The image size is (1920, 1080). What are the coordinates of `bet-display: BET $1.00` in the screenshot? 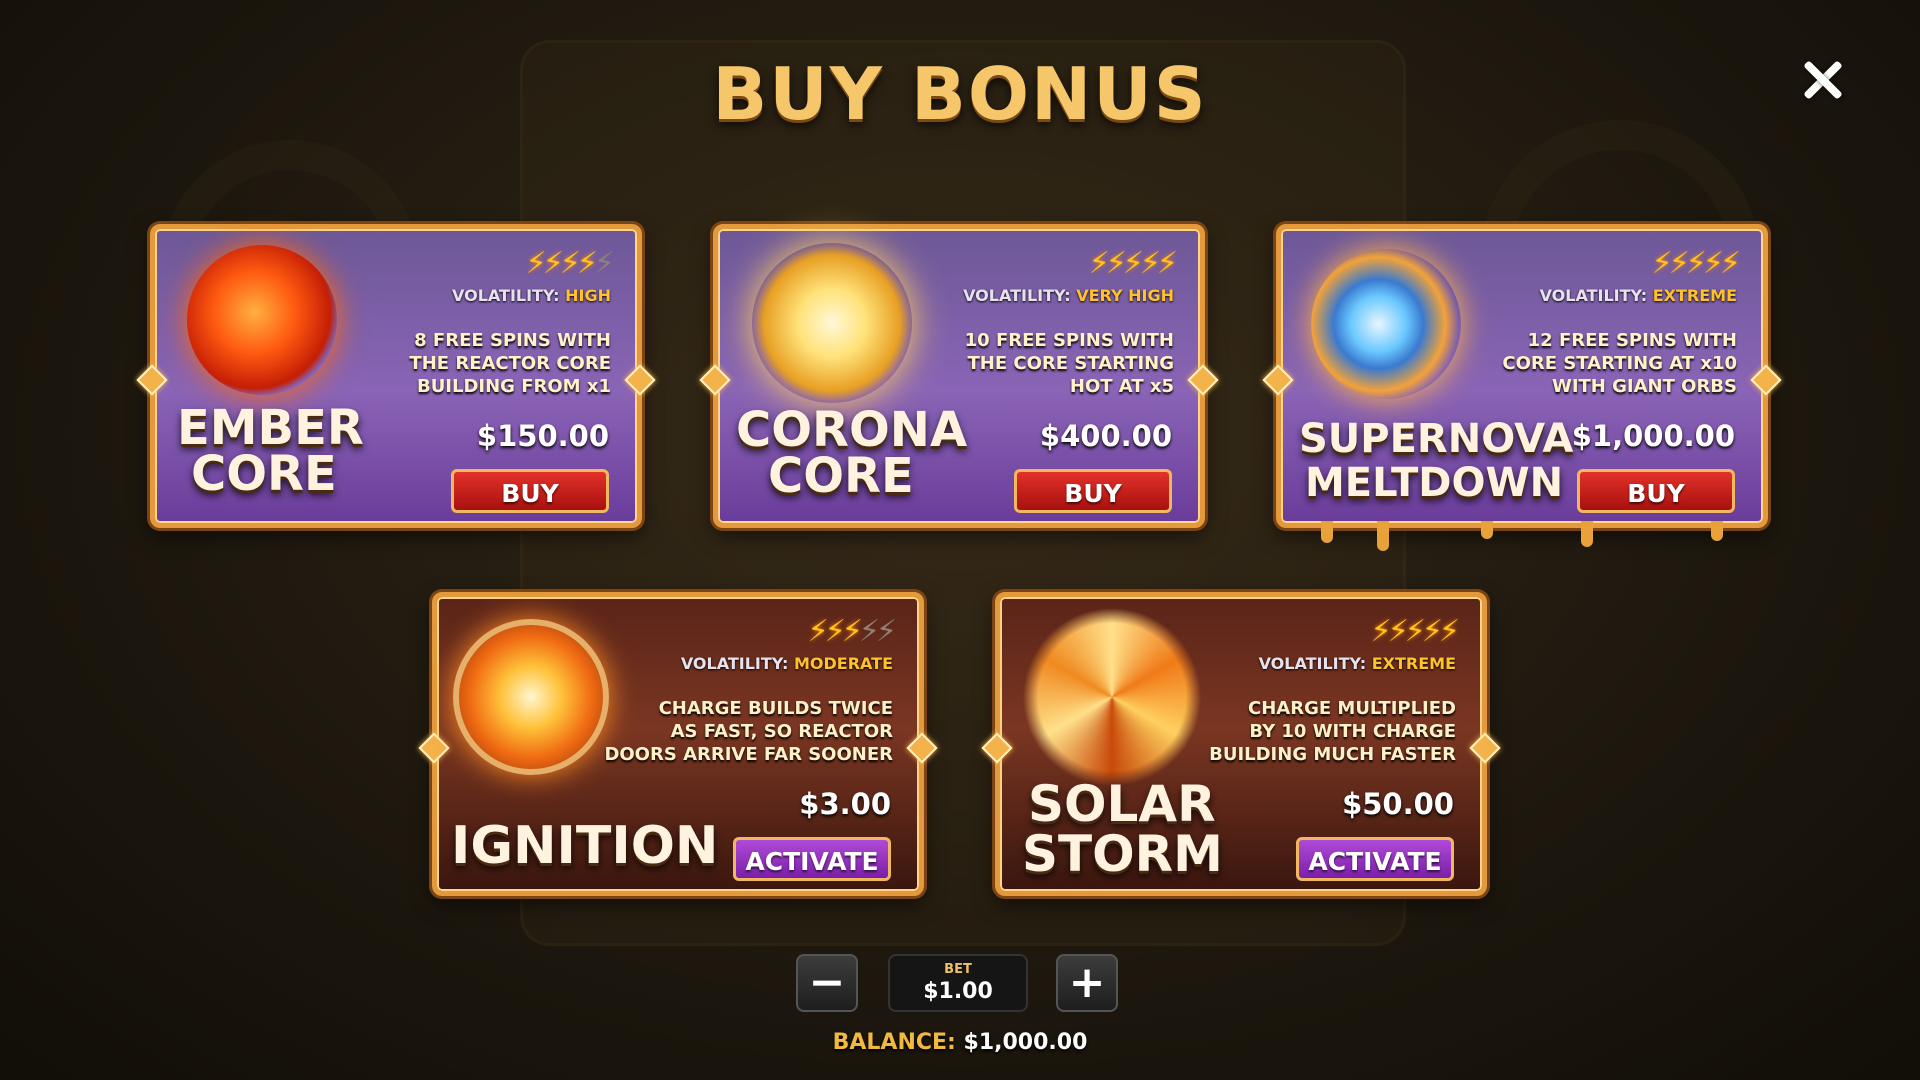 It's located at (958, 983).